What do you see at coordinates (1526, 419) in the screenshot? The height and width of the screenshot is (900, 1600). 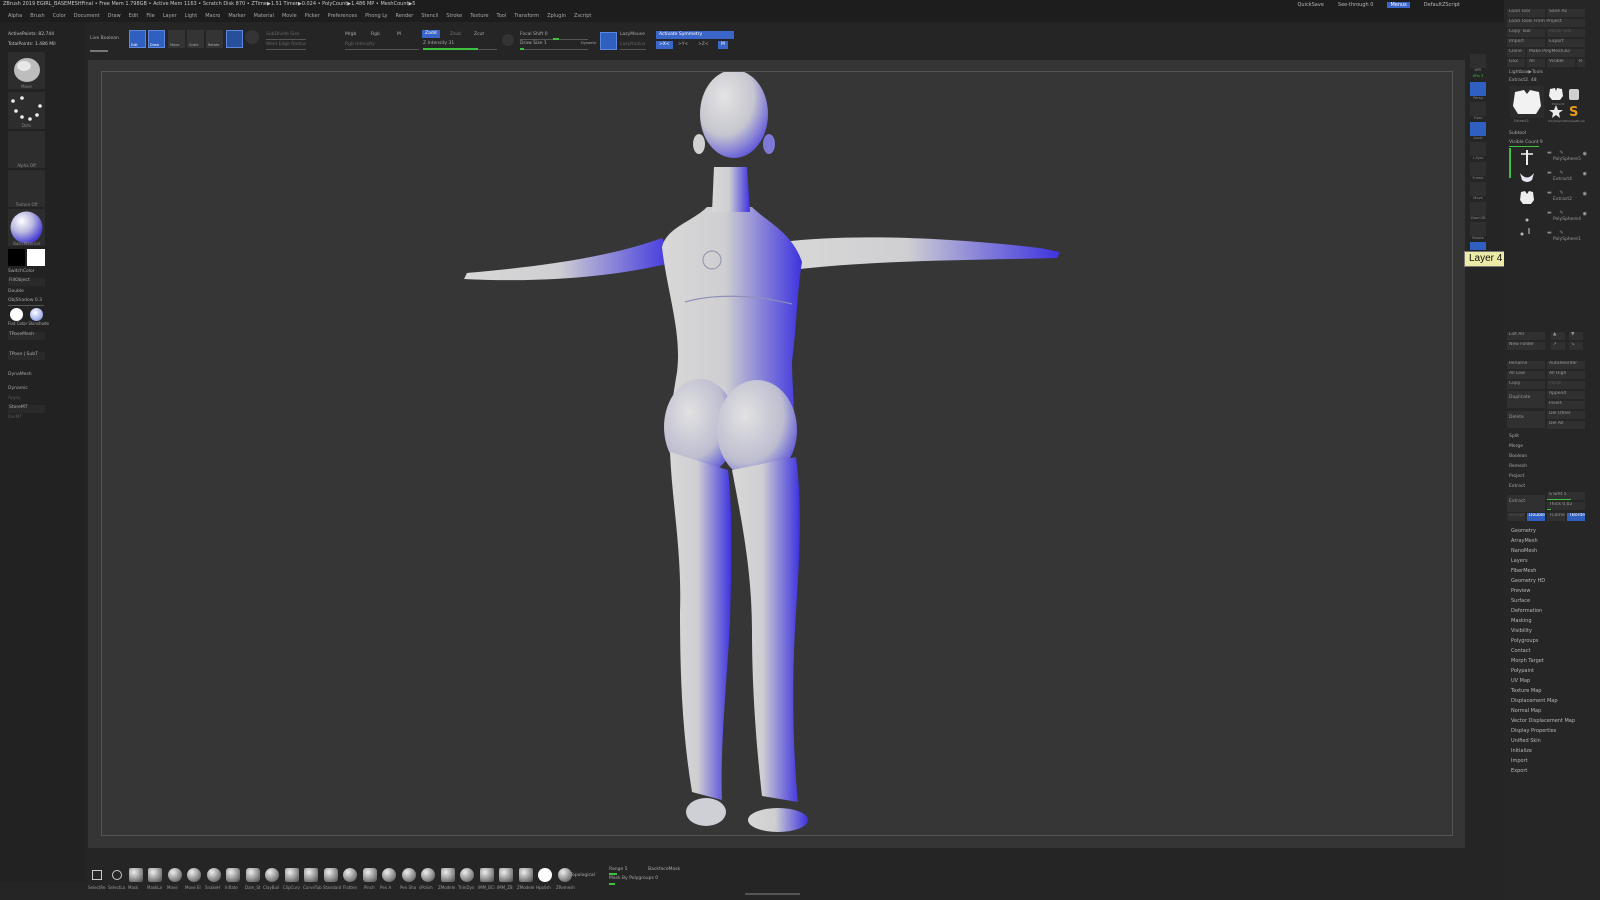 I see `delete-button: Delete` at bounding box center [1526, 419].